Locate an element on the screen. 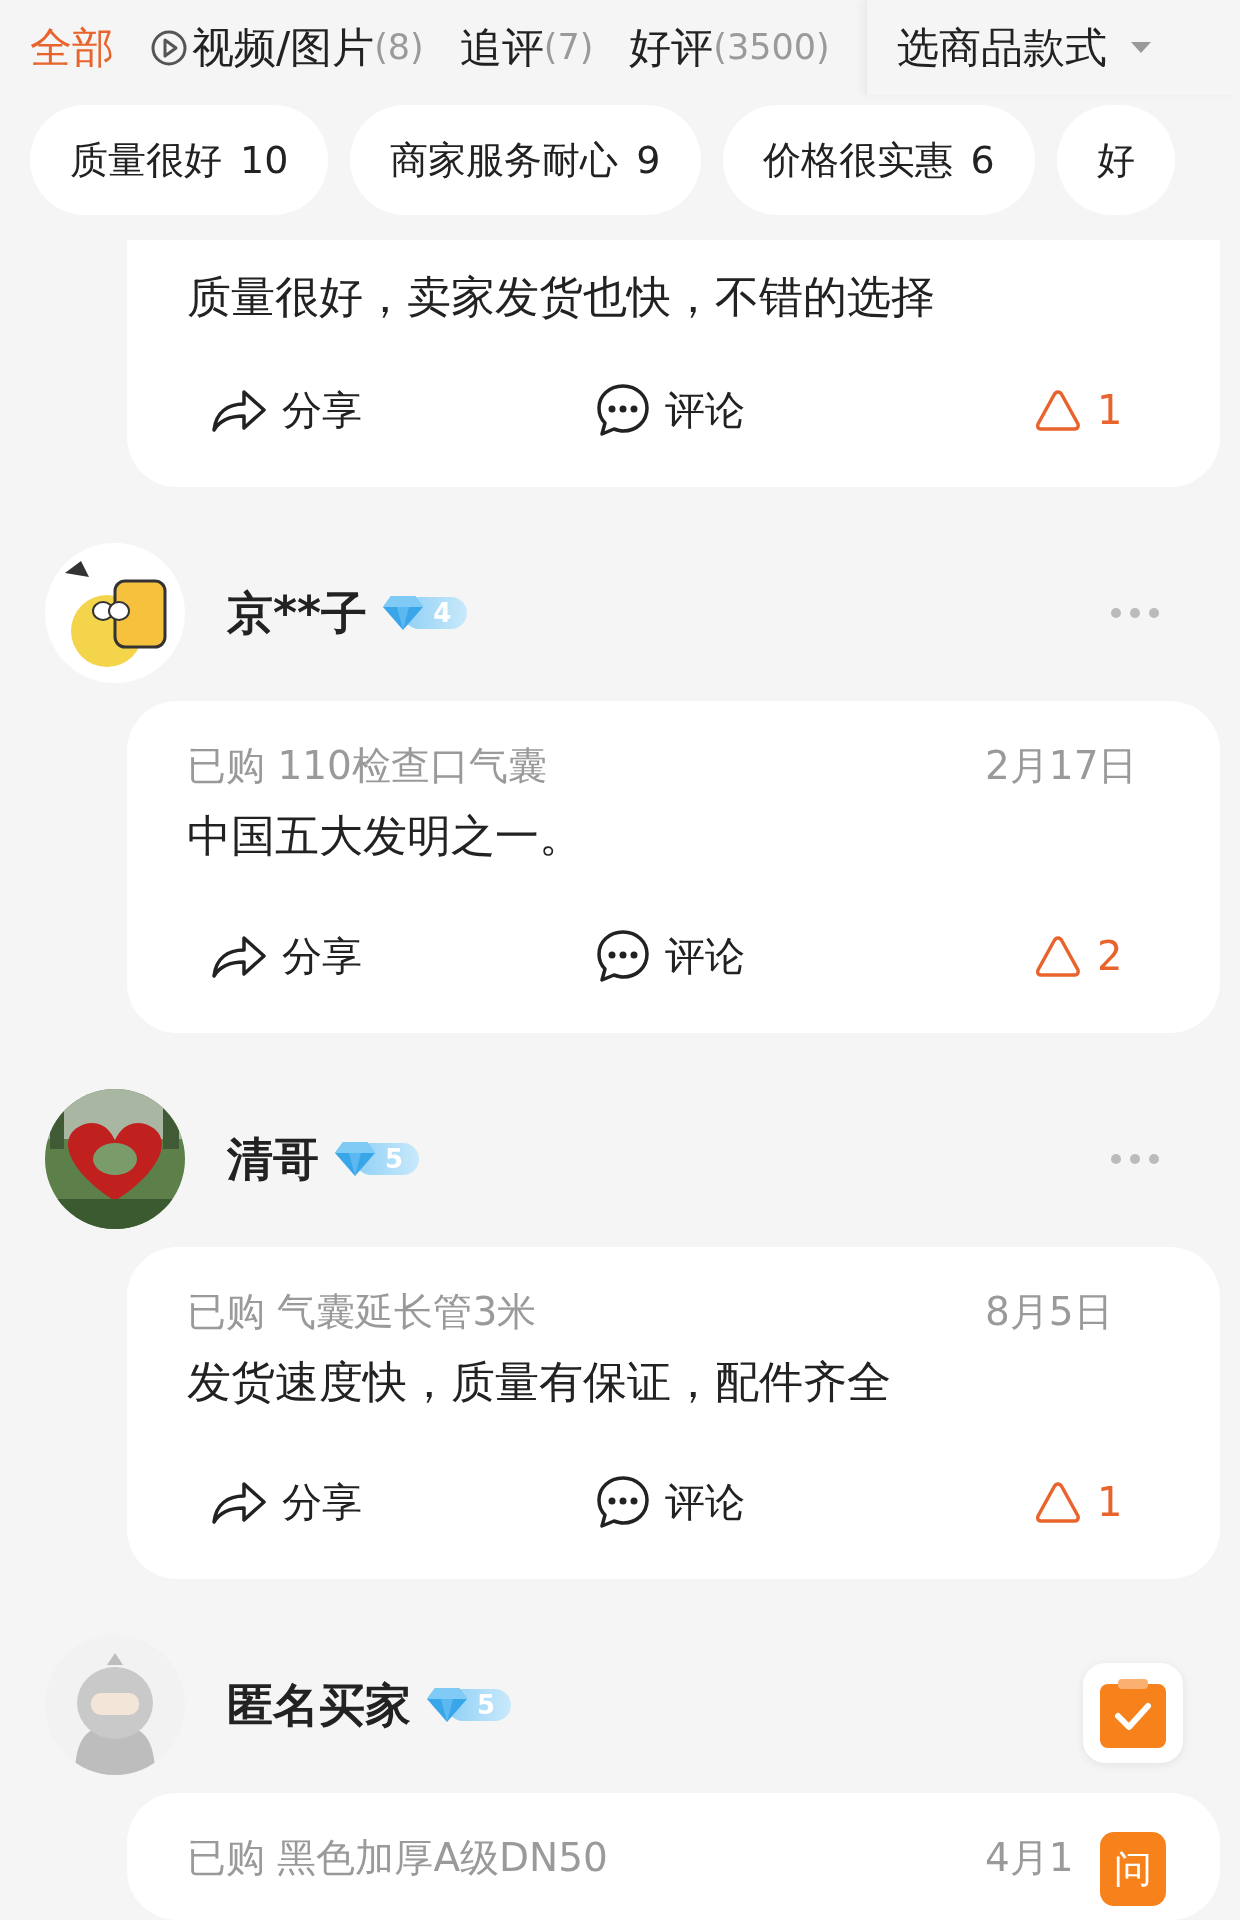 The height and width of the screenshot is (1920, 1240). user-name: 匿名买家 is located at coordinates (319, 1705).